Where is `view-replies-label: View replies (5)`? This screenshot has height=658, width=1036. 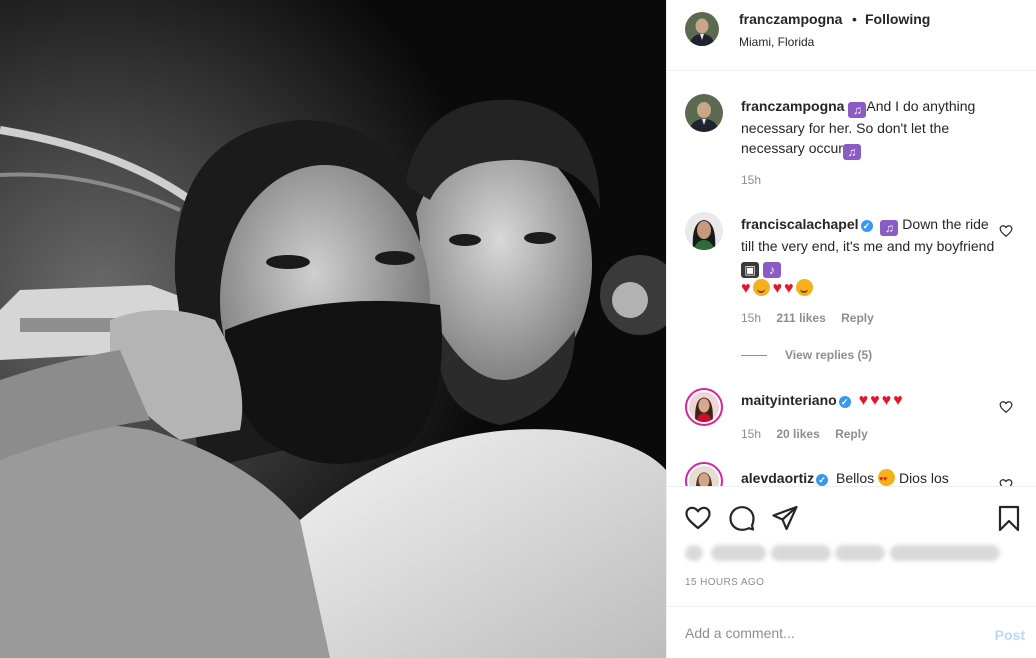
view-replies-label: View replies (5) is located at coordinates (829, 355).